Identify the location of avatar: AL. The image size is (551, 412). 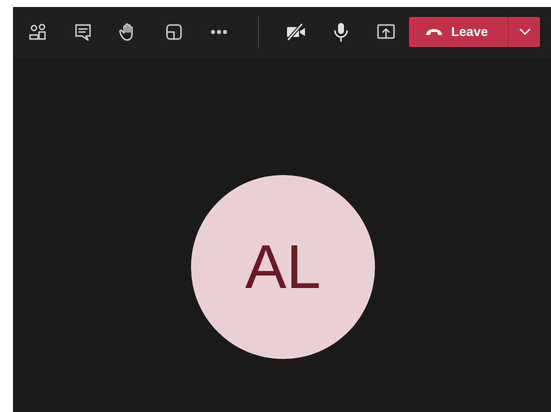
(283, 267).